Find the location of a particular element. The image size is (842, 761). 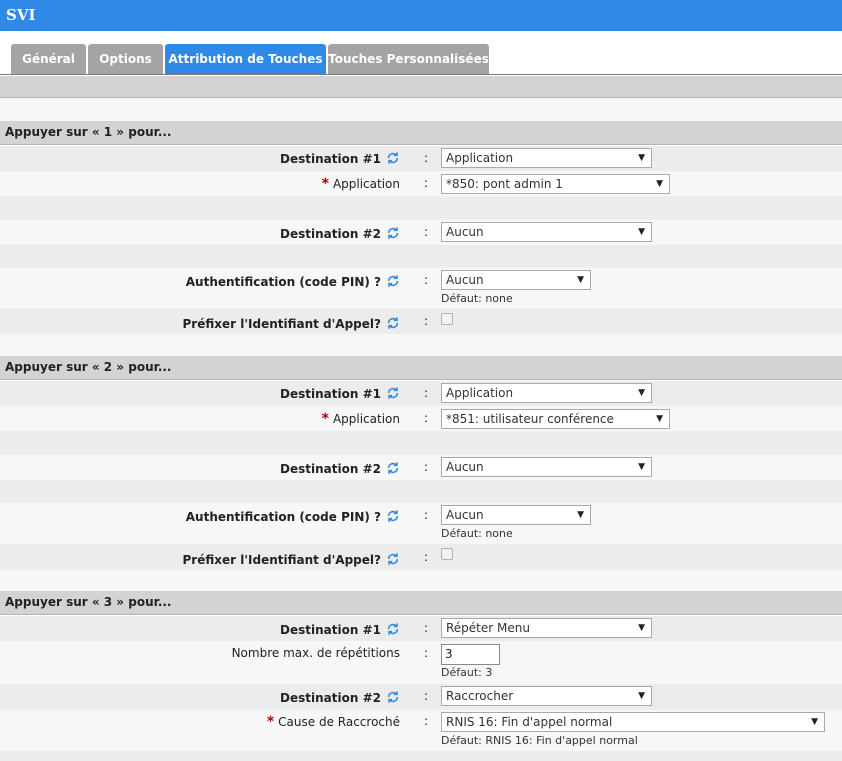

app-title: SVI is located at coordinates (421, 15).